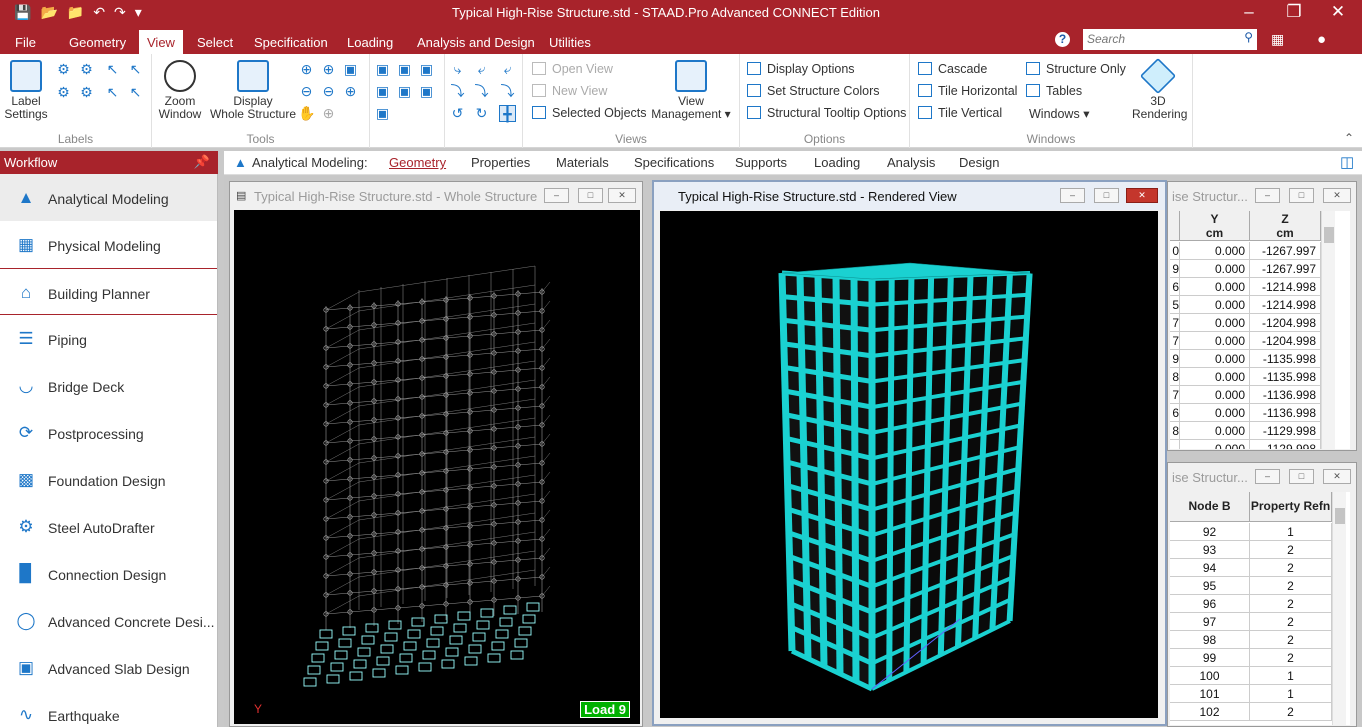  I want to click on spin-right-icon: ⤵, so click(507, 91).